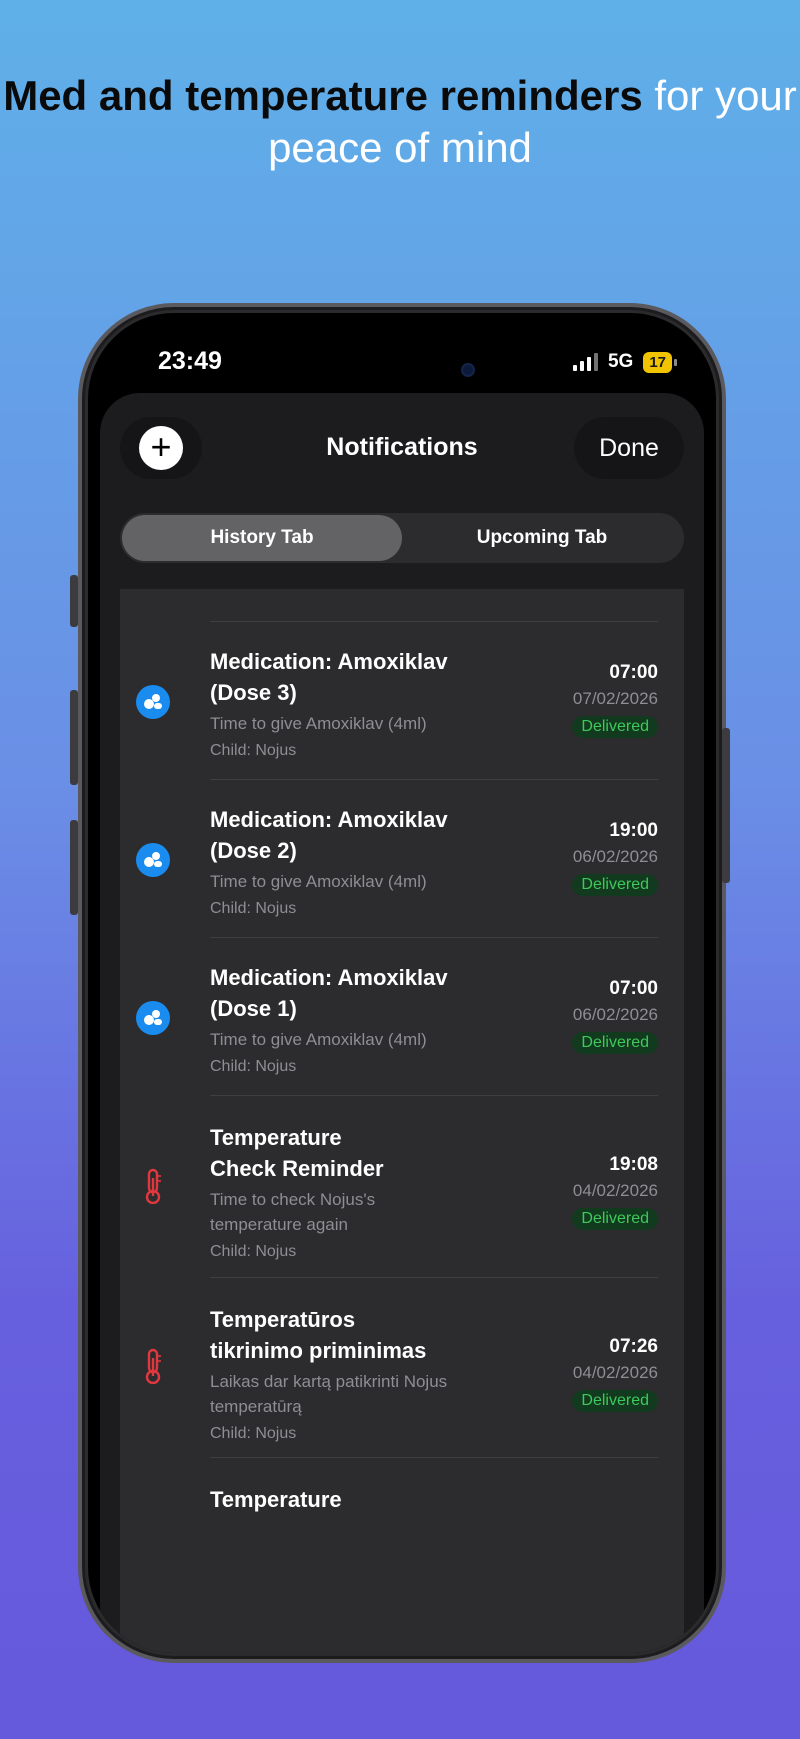 This screenshot has width=800, height=1739. Describe the element at coordinates (379, 1212) in the screenshot. I see `notification-message: Time to check Nojus's temperature again` at that location.